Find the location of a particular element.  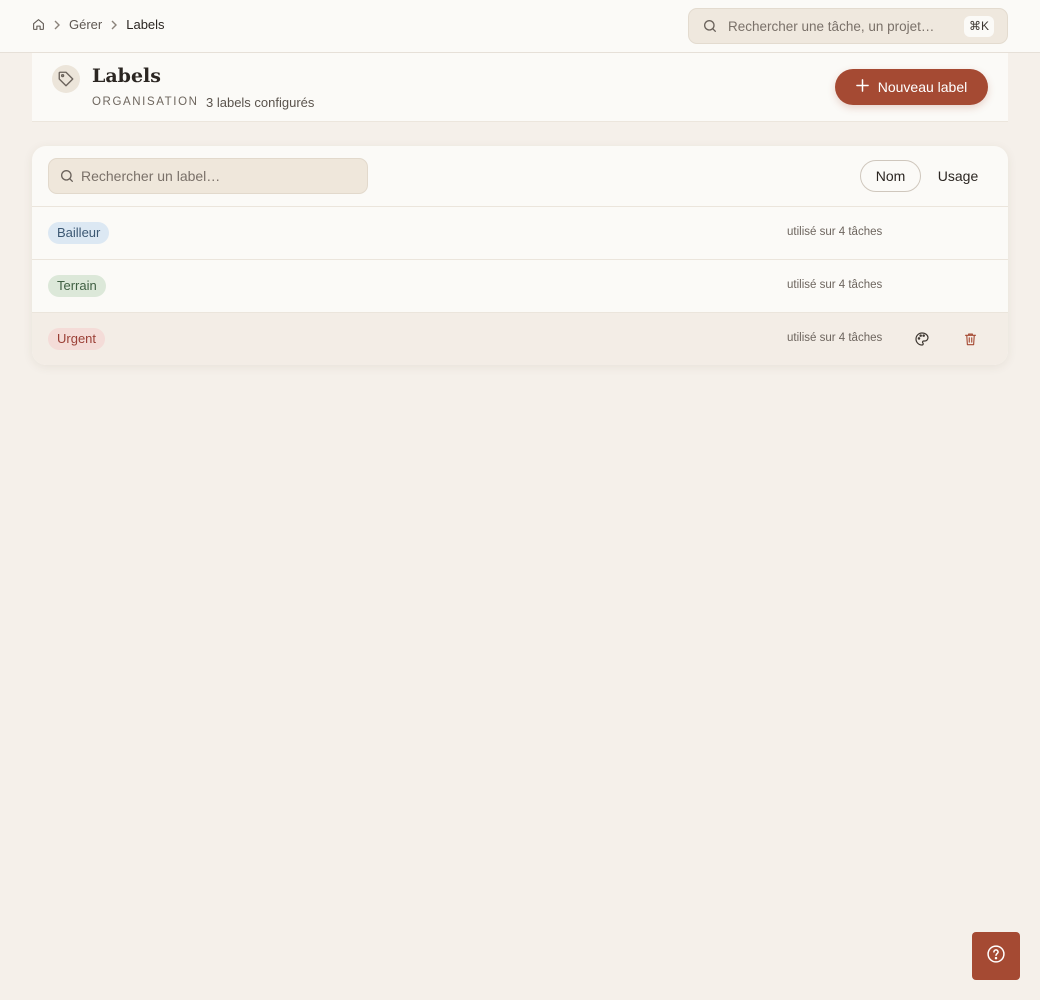

home-icon is located at coordinates (38, 24).